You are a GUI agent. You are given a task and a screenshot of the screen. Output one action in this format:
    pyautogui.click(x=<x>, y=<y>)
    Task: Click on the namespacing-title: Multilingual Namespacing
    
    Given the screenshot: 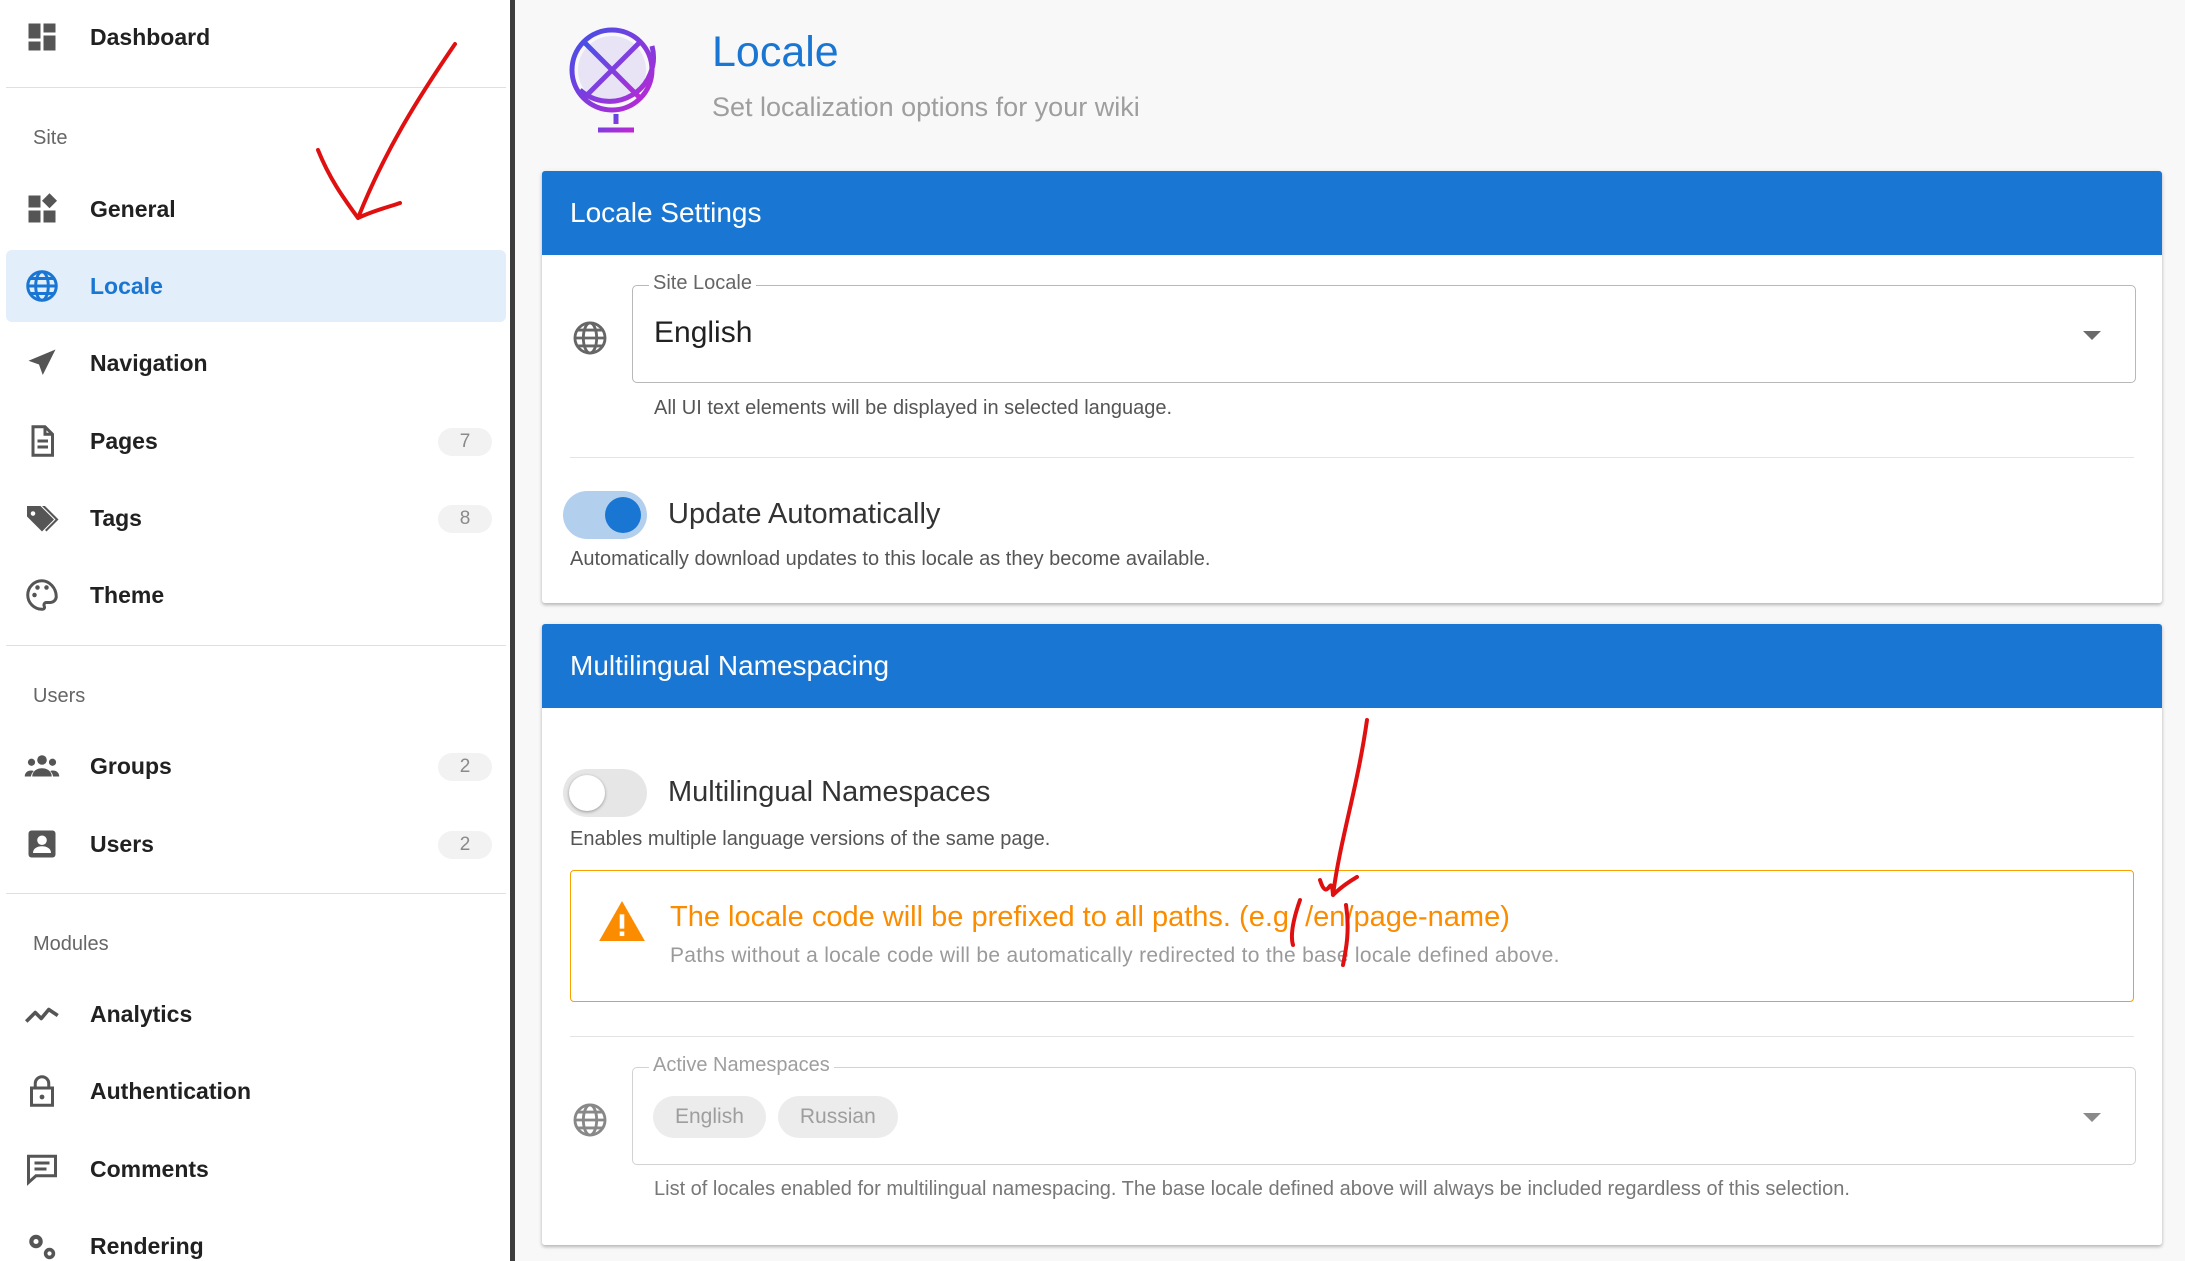 What is the action you would take?
    pyautogui.click(x=1352, y=666)
    